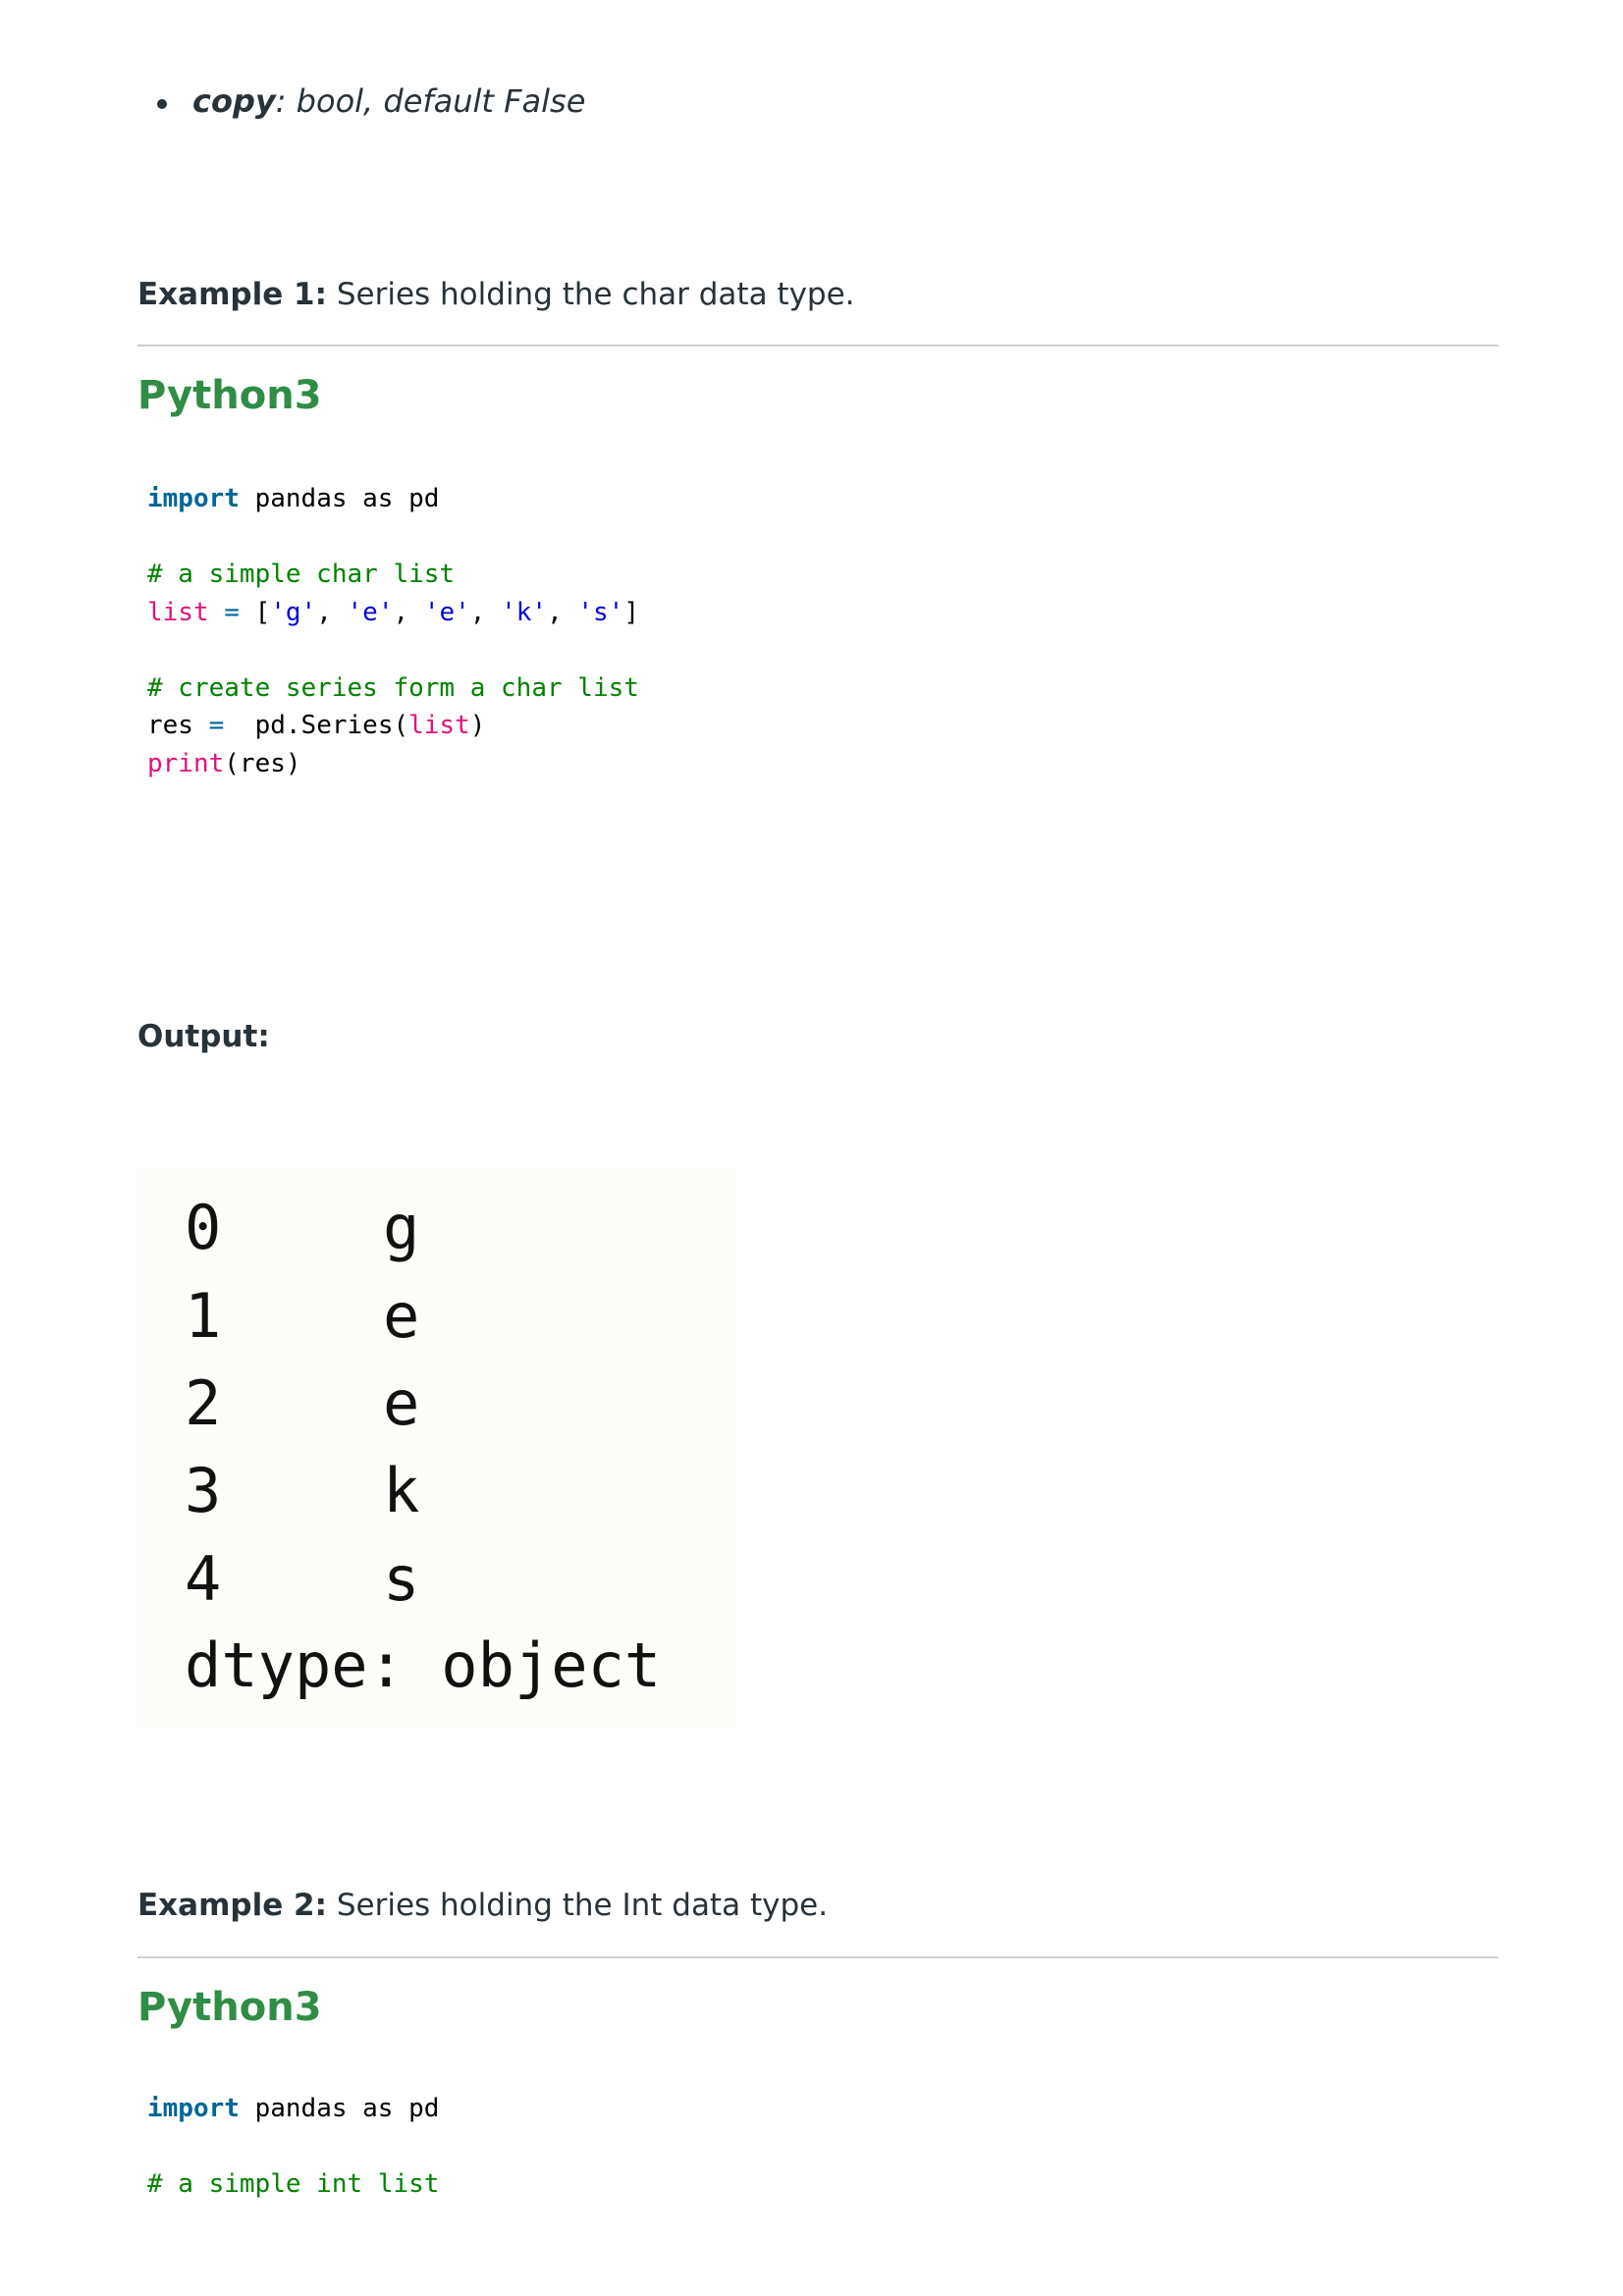  I want to click on output-value: s, so click(402, 1579).